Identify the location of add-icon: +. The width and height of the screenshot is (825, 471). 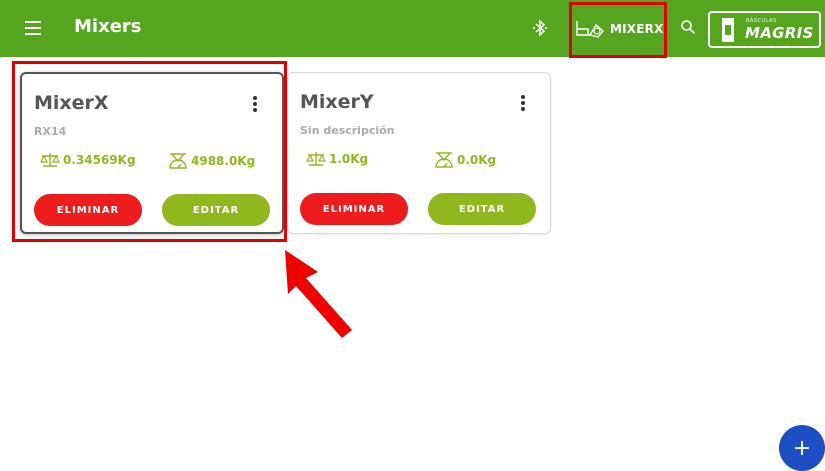
(802, 448).